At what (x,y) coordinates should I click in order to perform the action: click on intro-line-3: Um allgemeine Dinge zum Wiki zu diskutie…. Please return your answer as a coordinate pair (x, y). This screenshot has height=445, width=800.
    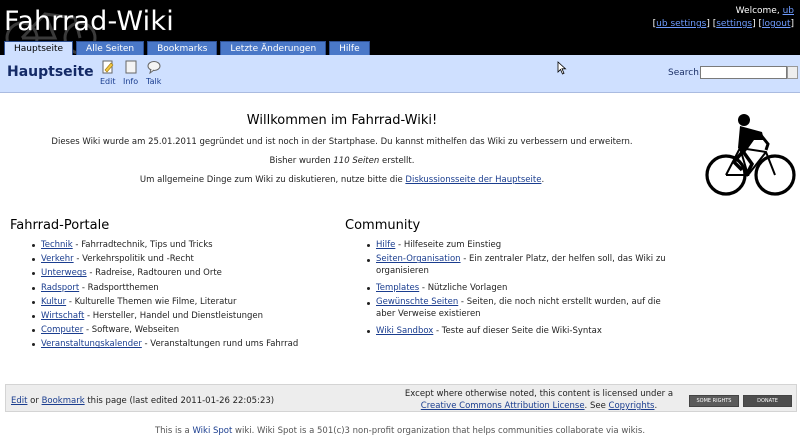
    Looking at the image, I should click on (342, 180).